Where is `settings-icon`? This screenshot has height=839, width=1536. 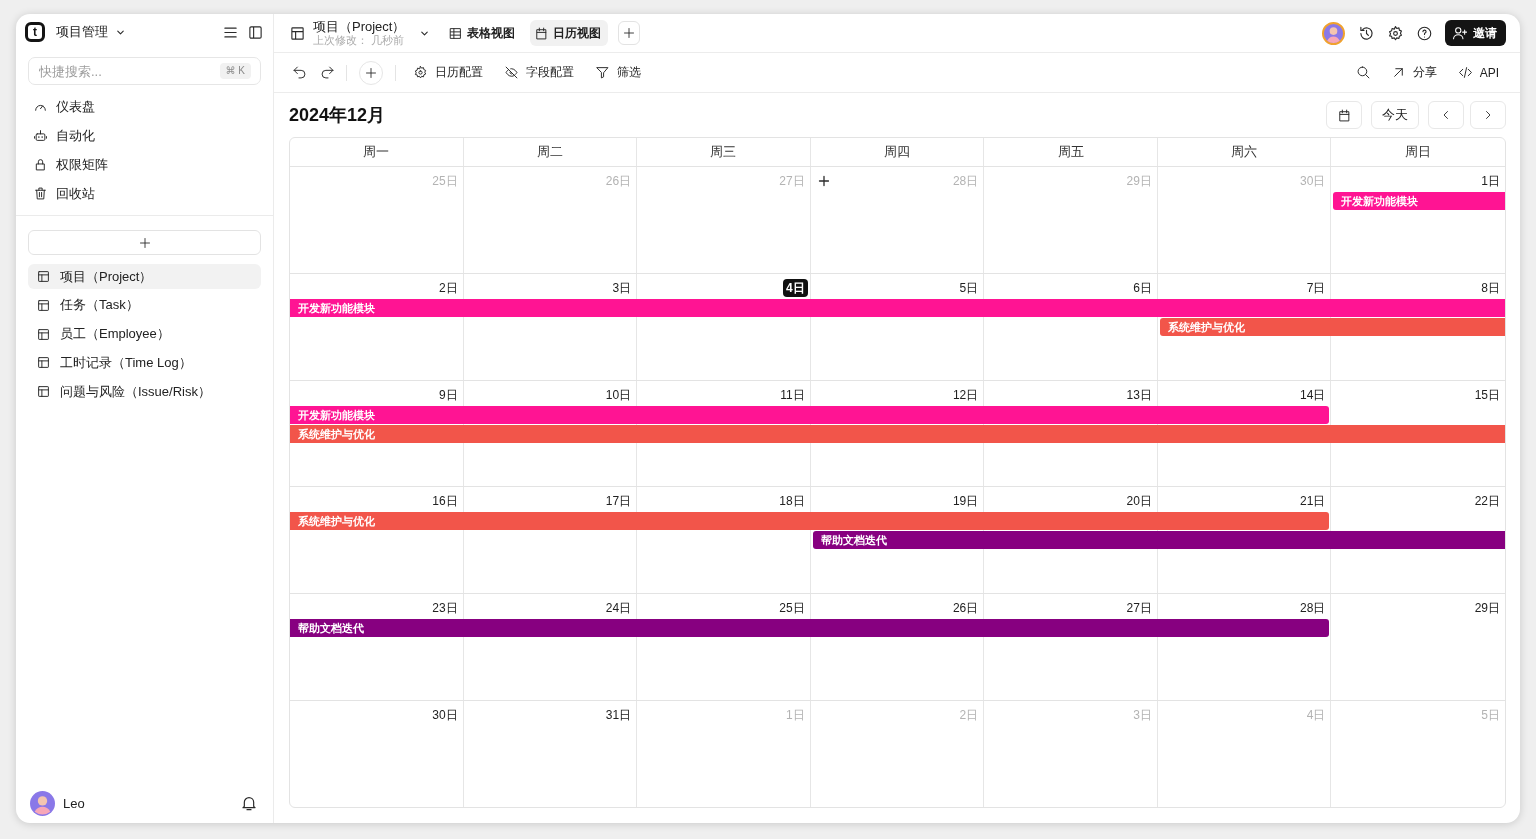
settings-icon is located at coordinates (1395, 33).